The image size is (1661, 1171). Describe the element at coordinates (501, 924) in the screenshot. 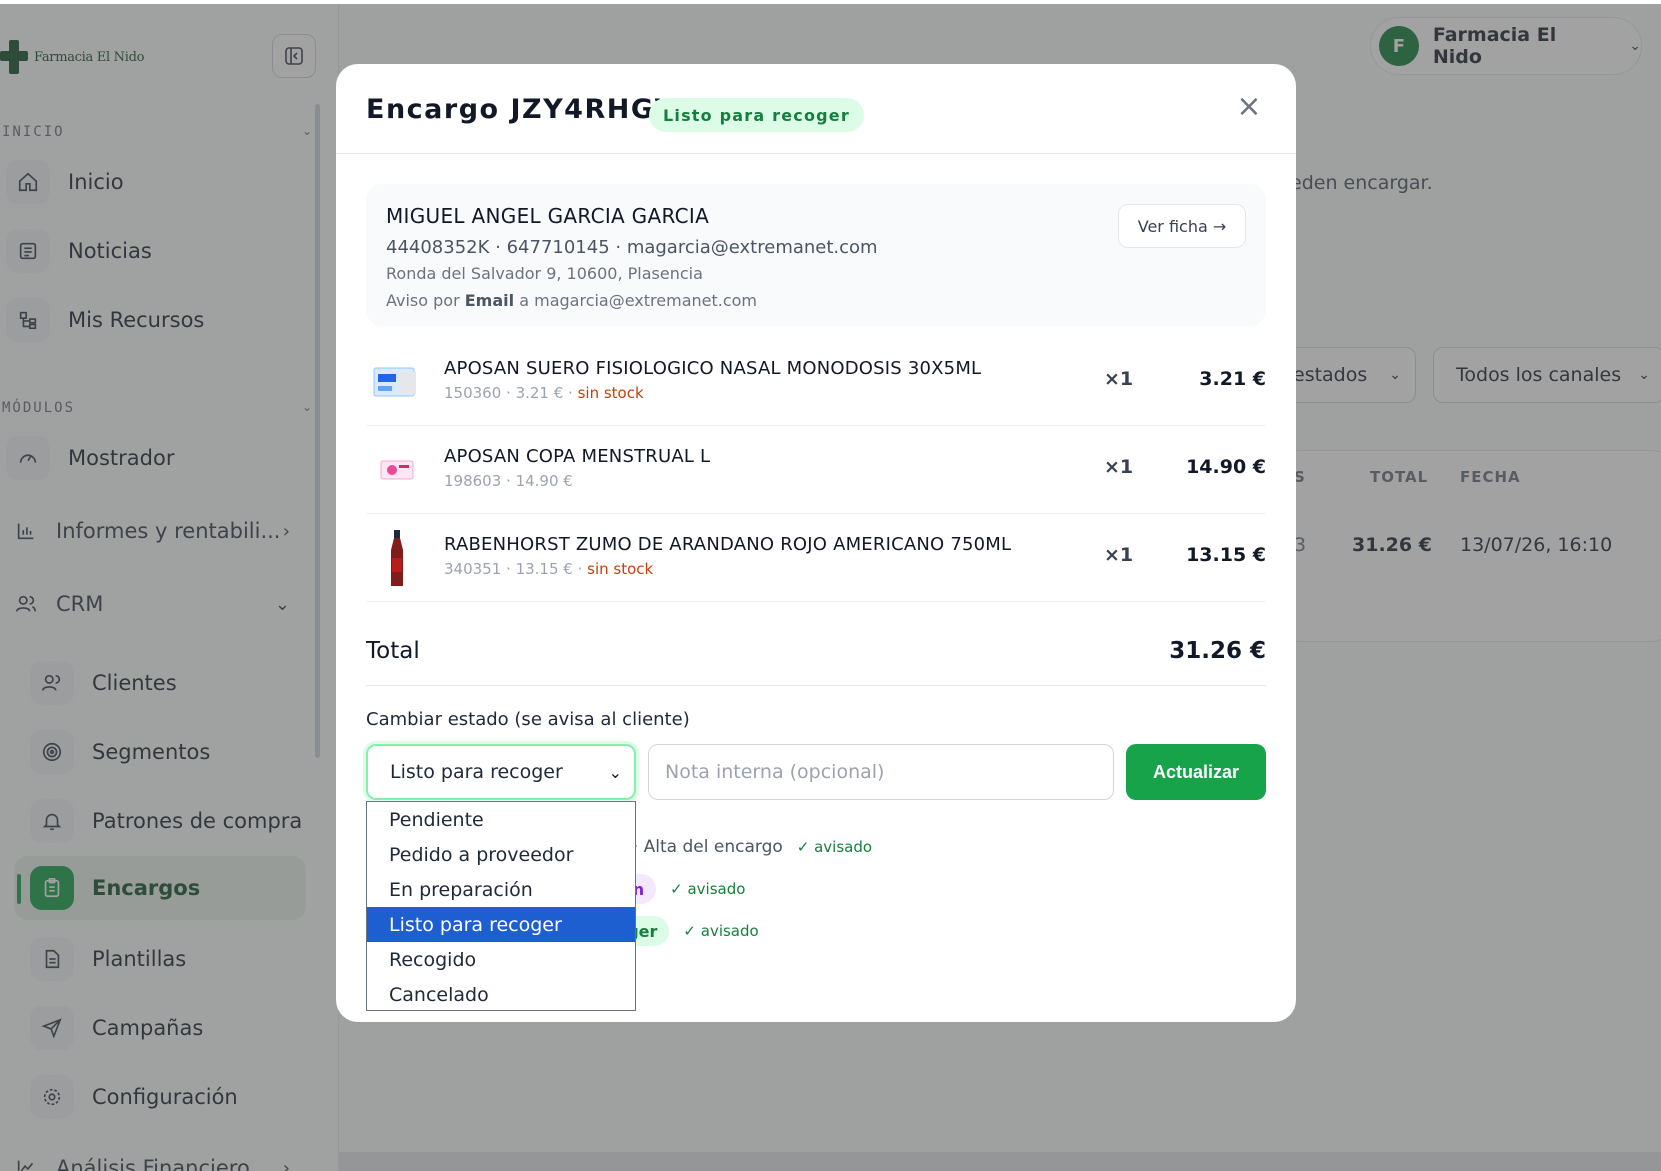

I see `dropdown-option-listo: Listo para recoger` at that location.